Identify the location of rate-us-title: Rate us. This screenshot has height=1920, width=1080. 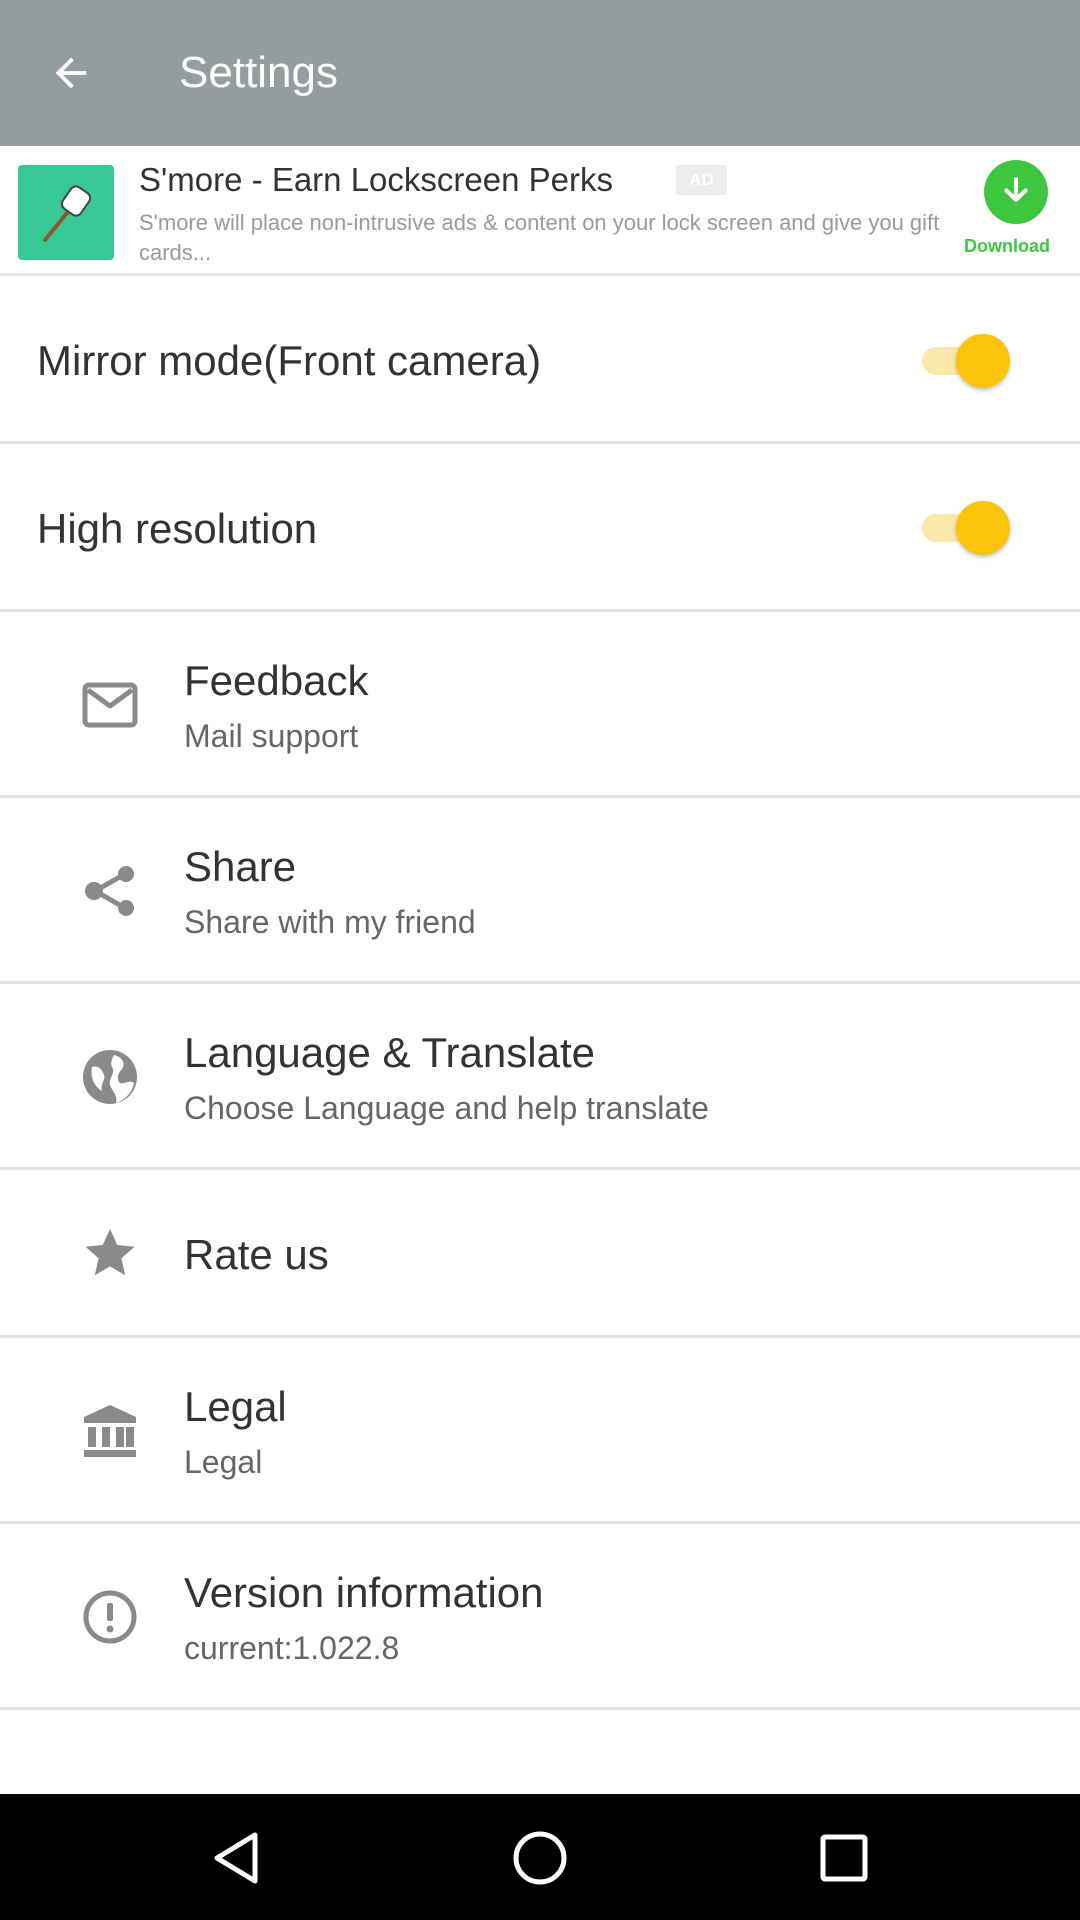
(256, 1254).